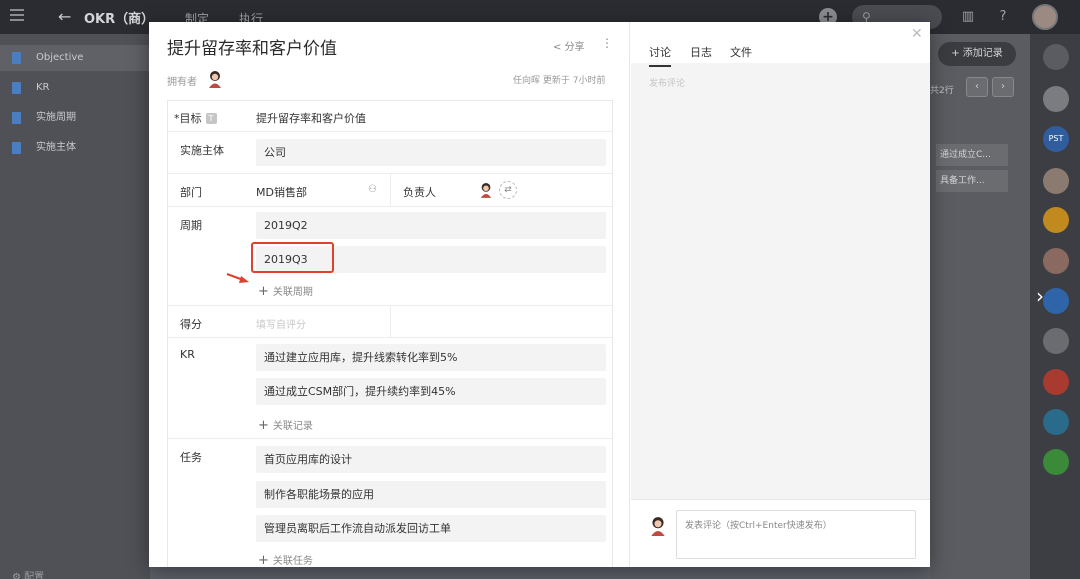 The image size is (1080, 579). I want to click on tab-log: 日志, so click(701, 52).